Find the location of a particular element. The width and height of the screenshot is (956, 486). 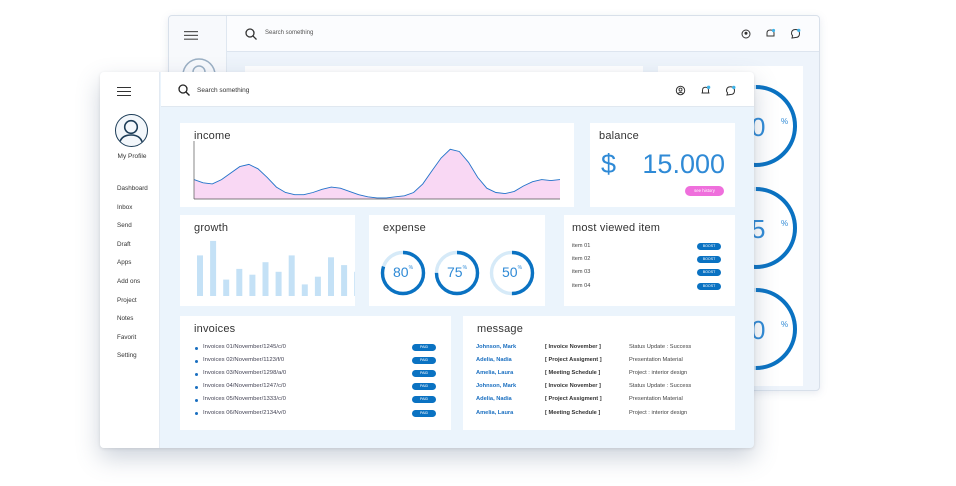

expense-donut-value: 75 is located at coordinates (454, 272).